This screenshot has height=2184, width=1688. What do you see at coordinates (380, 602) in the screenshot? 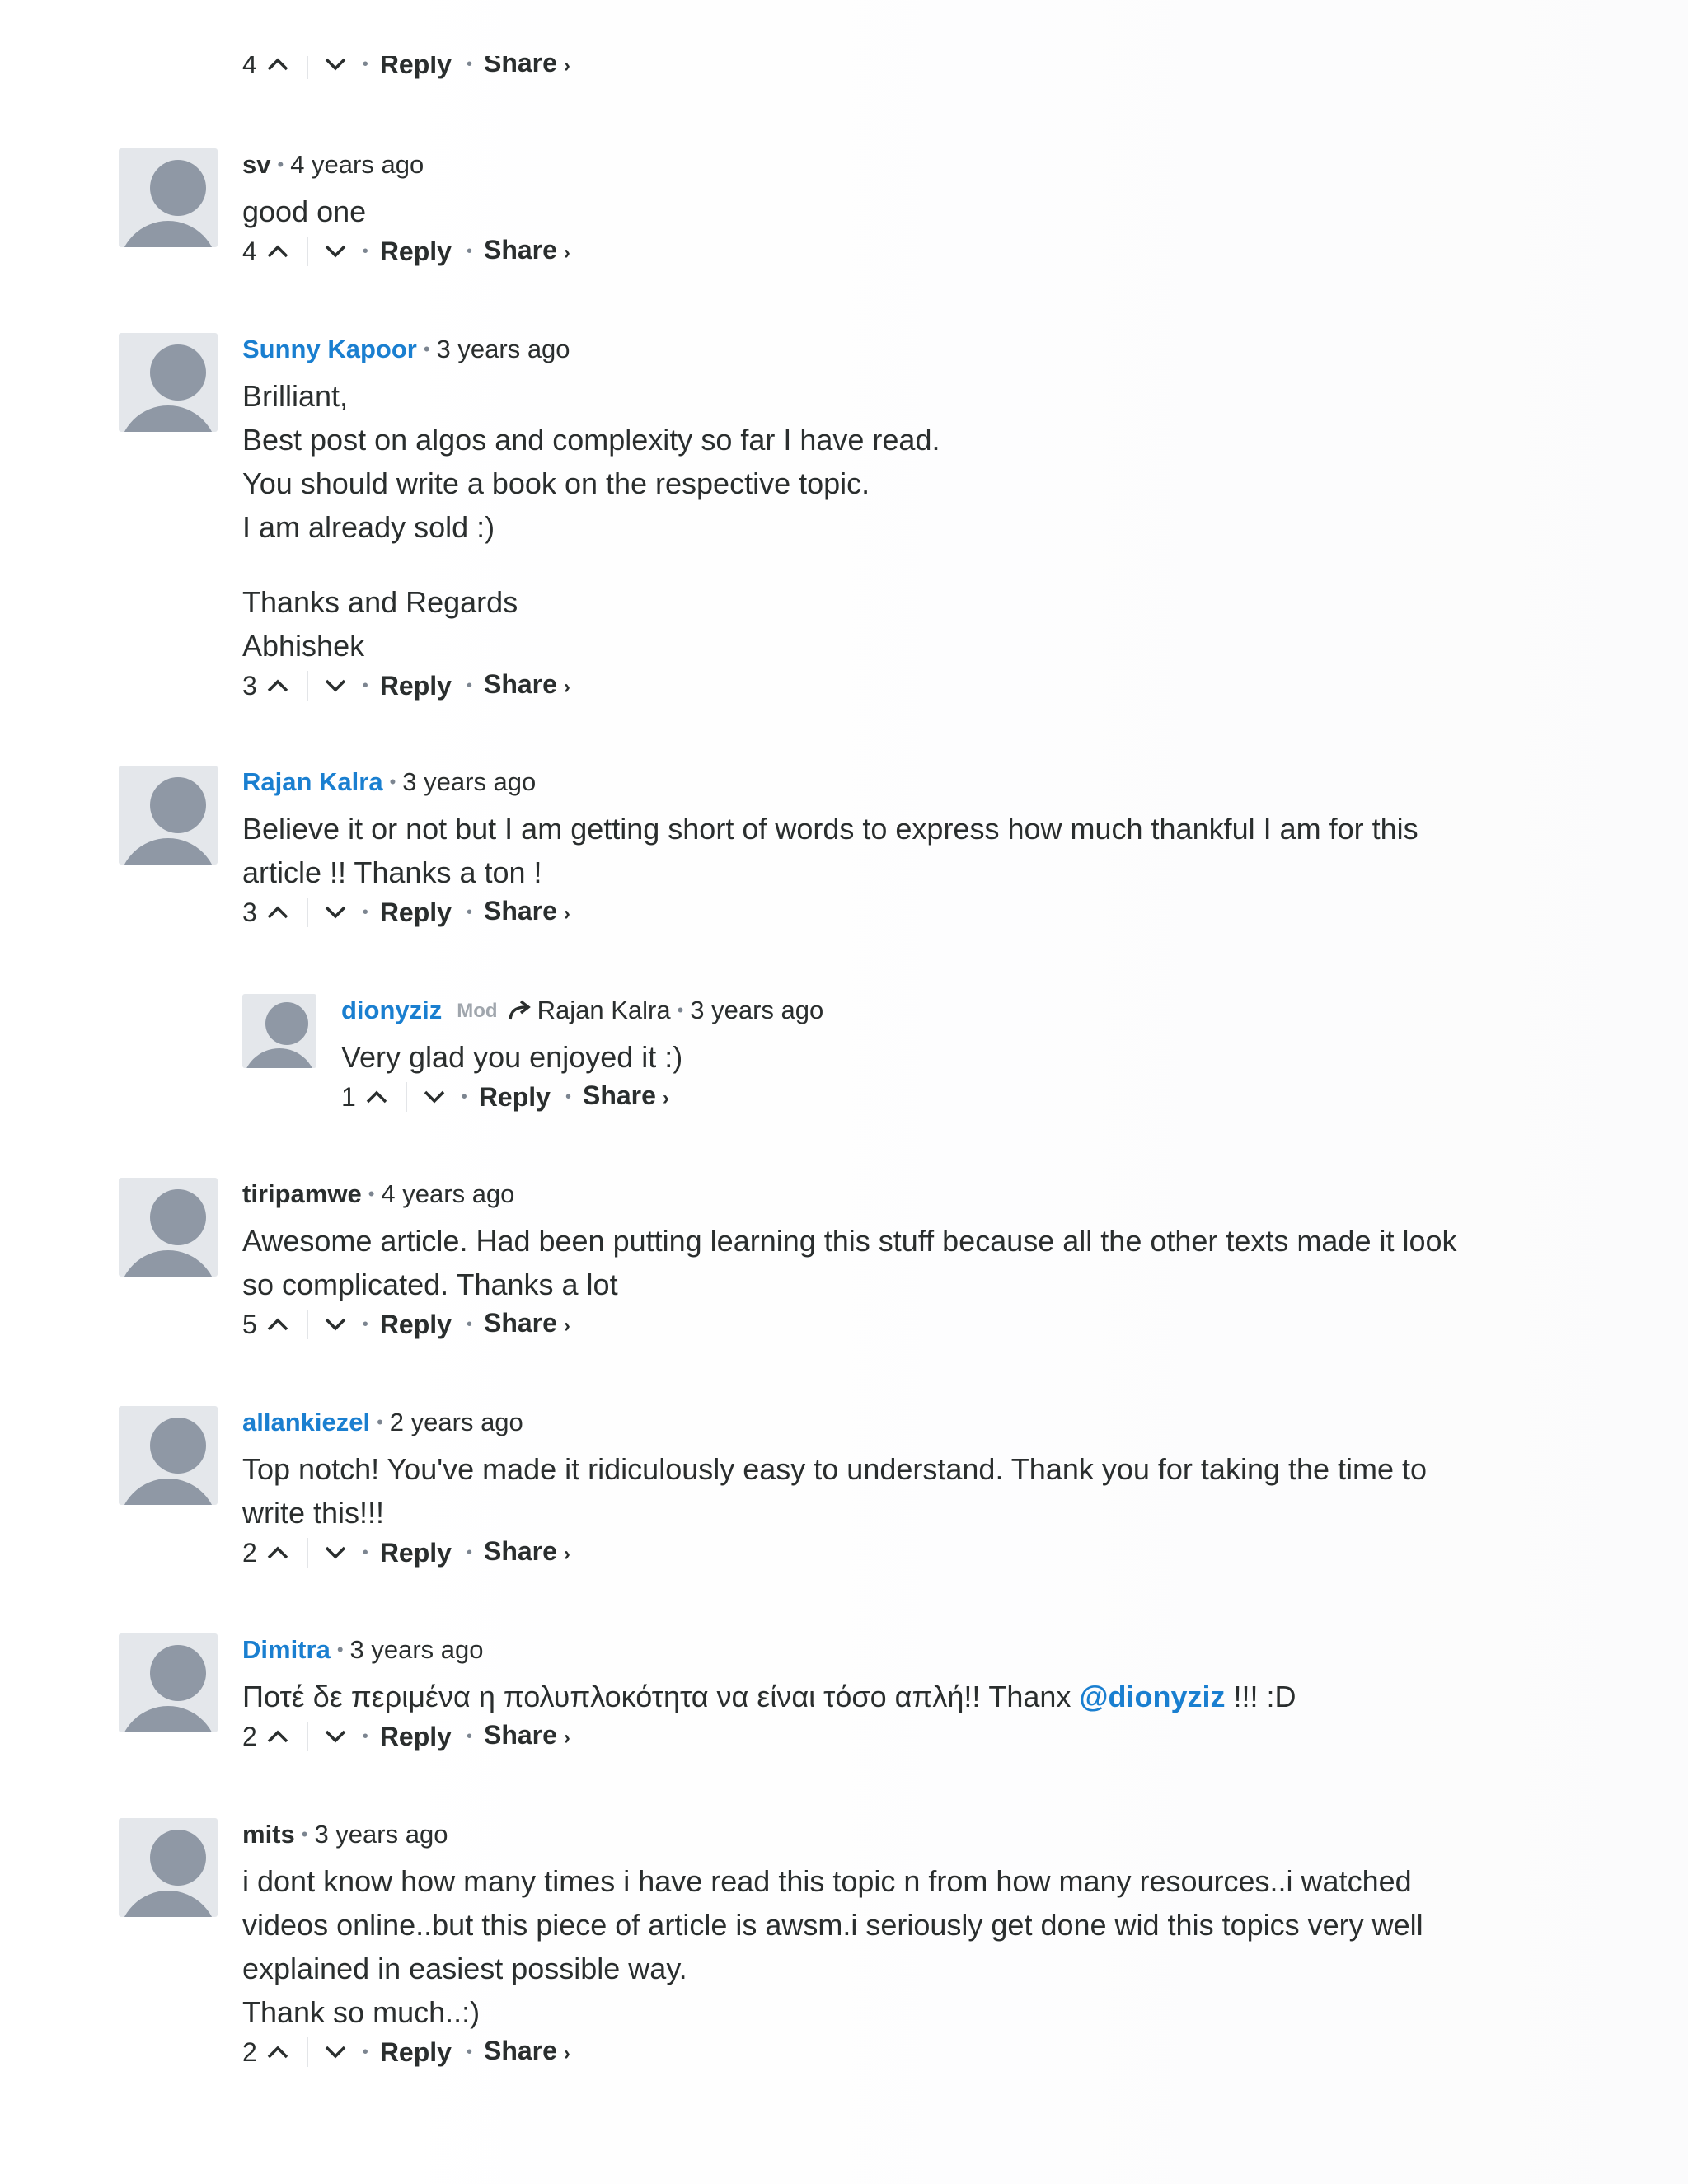
I see `comment-line: Thanks and Regards` at bounding box center [380, 602].